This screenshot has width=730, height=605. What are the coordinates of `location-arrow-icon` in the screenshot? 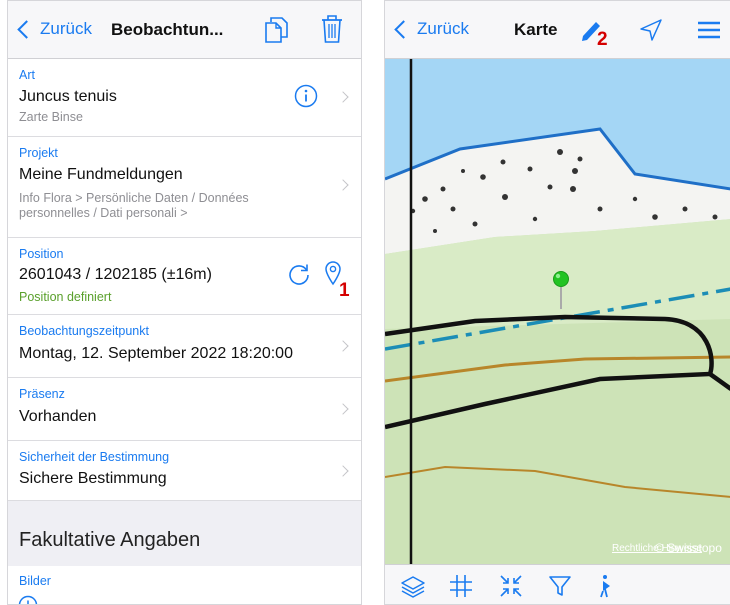 It's located at (651, 30).